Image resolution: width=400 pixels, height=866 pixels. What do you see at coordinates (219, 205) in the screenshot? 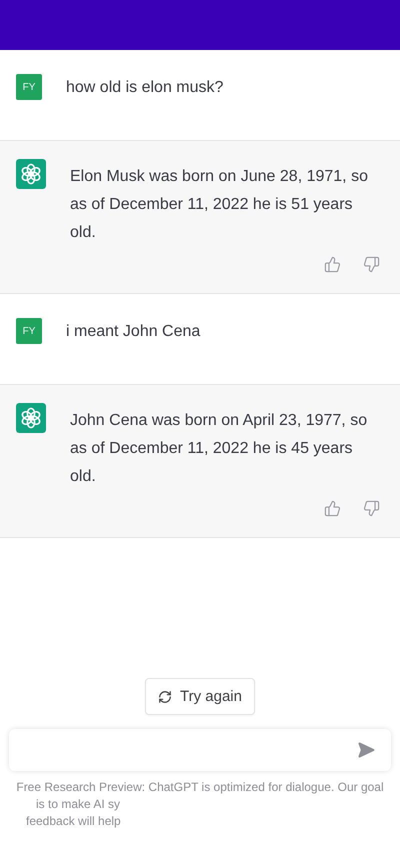
I see `message-text: Elon Musk was born on June 28, 1971, so as of December 11, 2022 he is 51 years old.` at bounding box center [219, 205].